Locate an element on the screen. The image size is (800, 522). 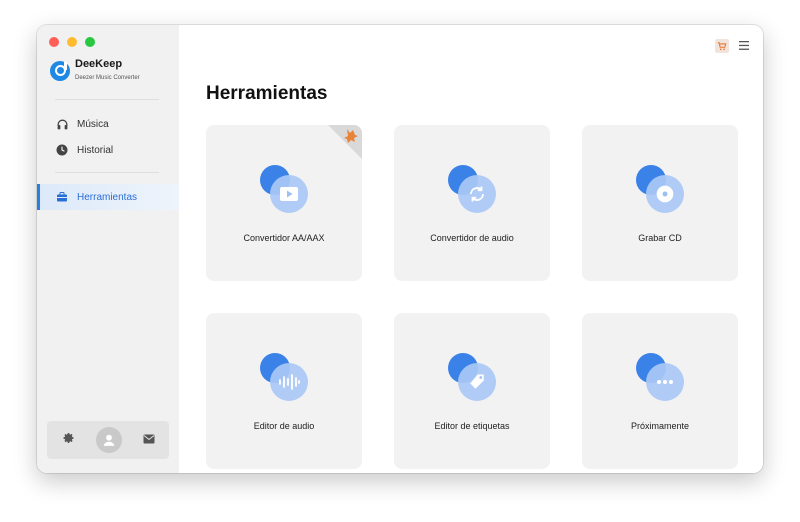
mail-icon is located at coordinates (149, 440).